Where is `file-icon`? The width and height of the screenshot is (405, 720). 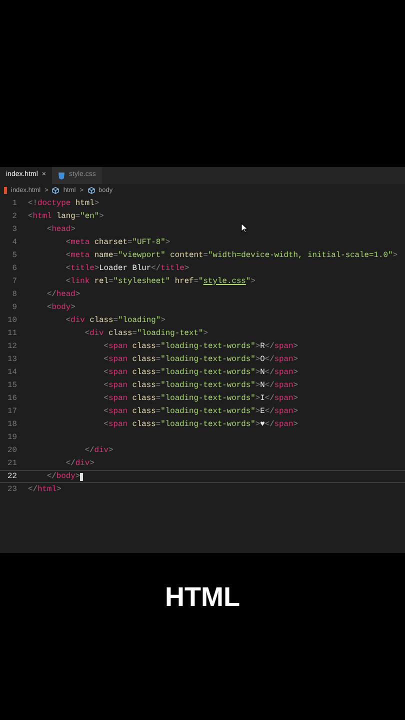
file-icon is located at coordinates (5, 190).